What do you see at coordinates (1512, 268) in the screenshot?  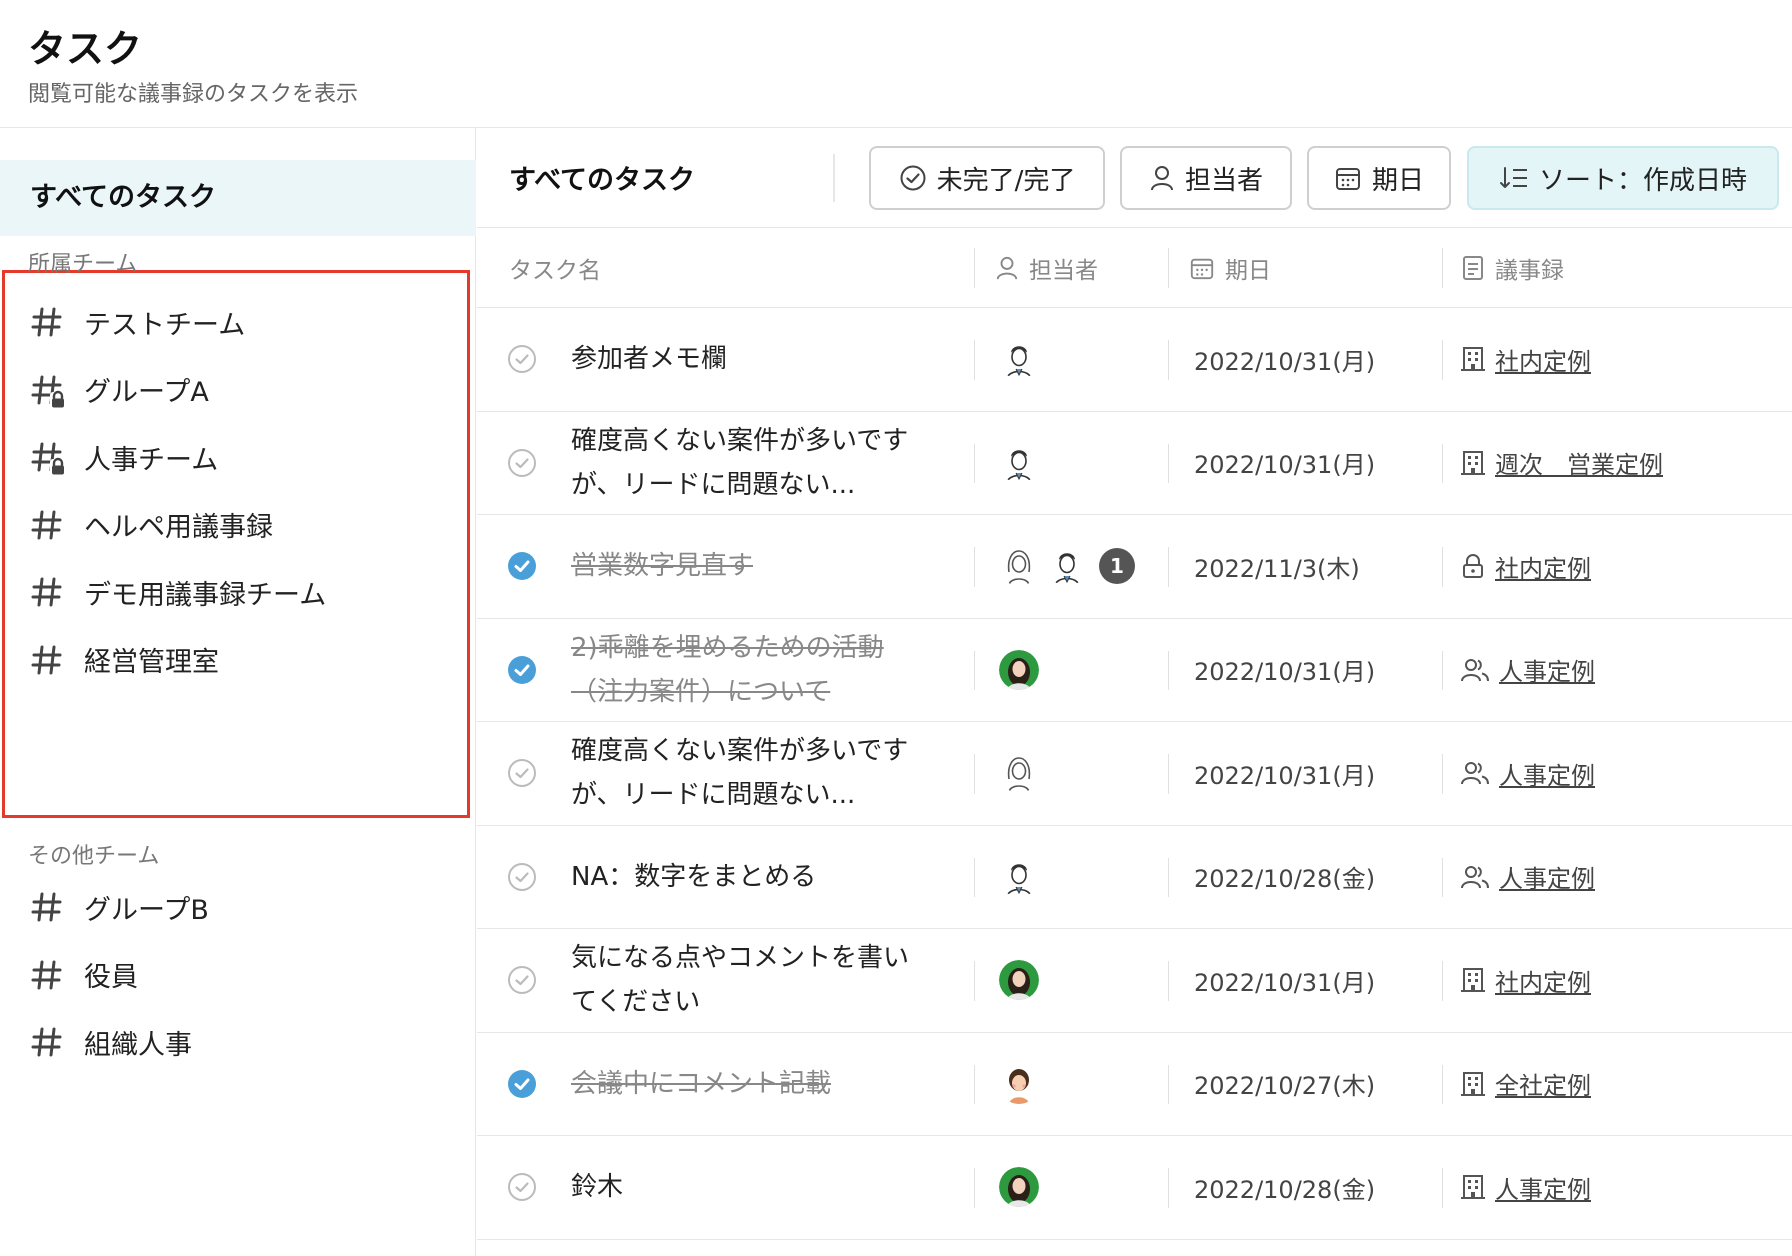 I see `column-header-minutes: 議事録` at bounding box center [1512, 268].